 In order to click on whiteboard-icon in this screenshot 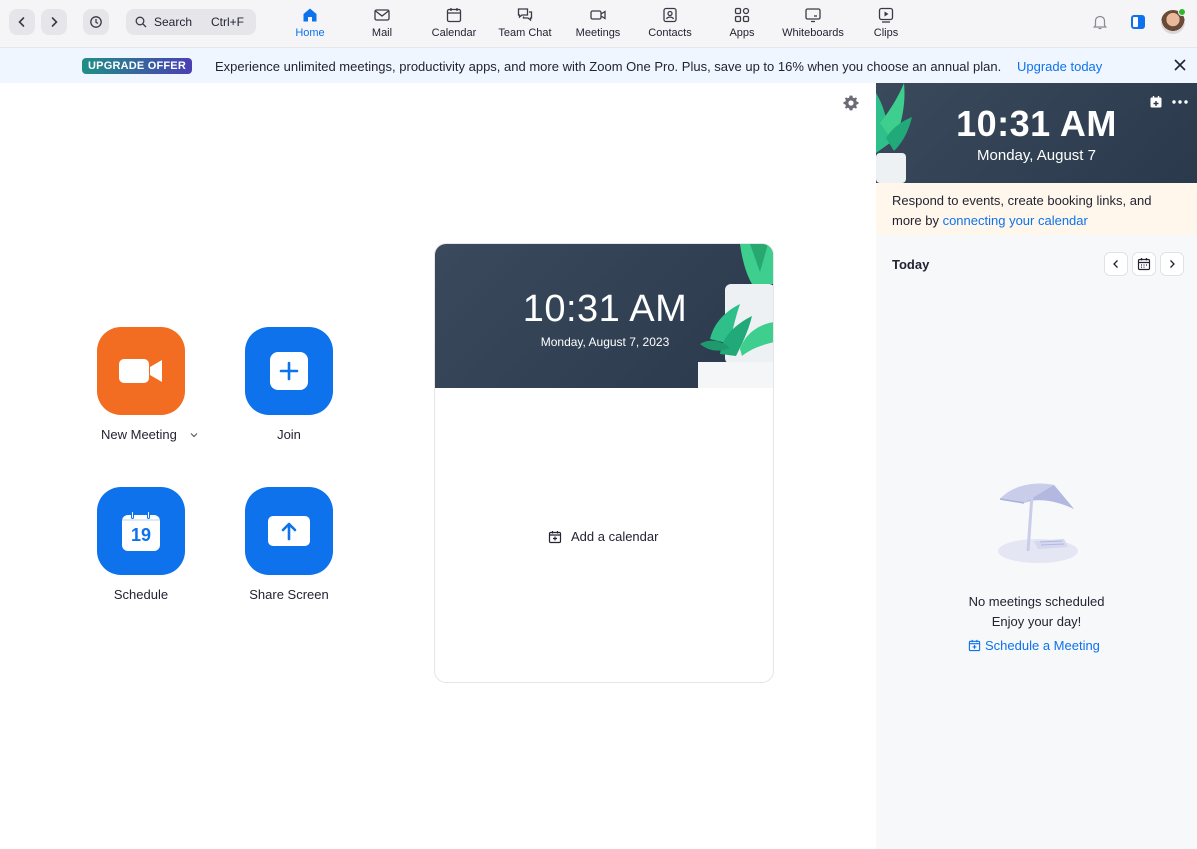, I will do `click(813, 15)`.